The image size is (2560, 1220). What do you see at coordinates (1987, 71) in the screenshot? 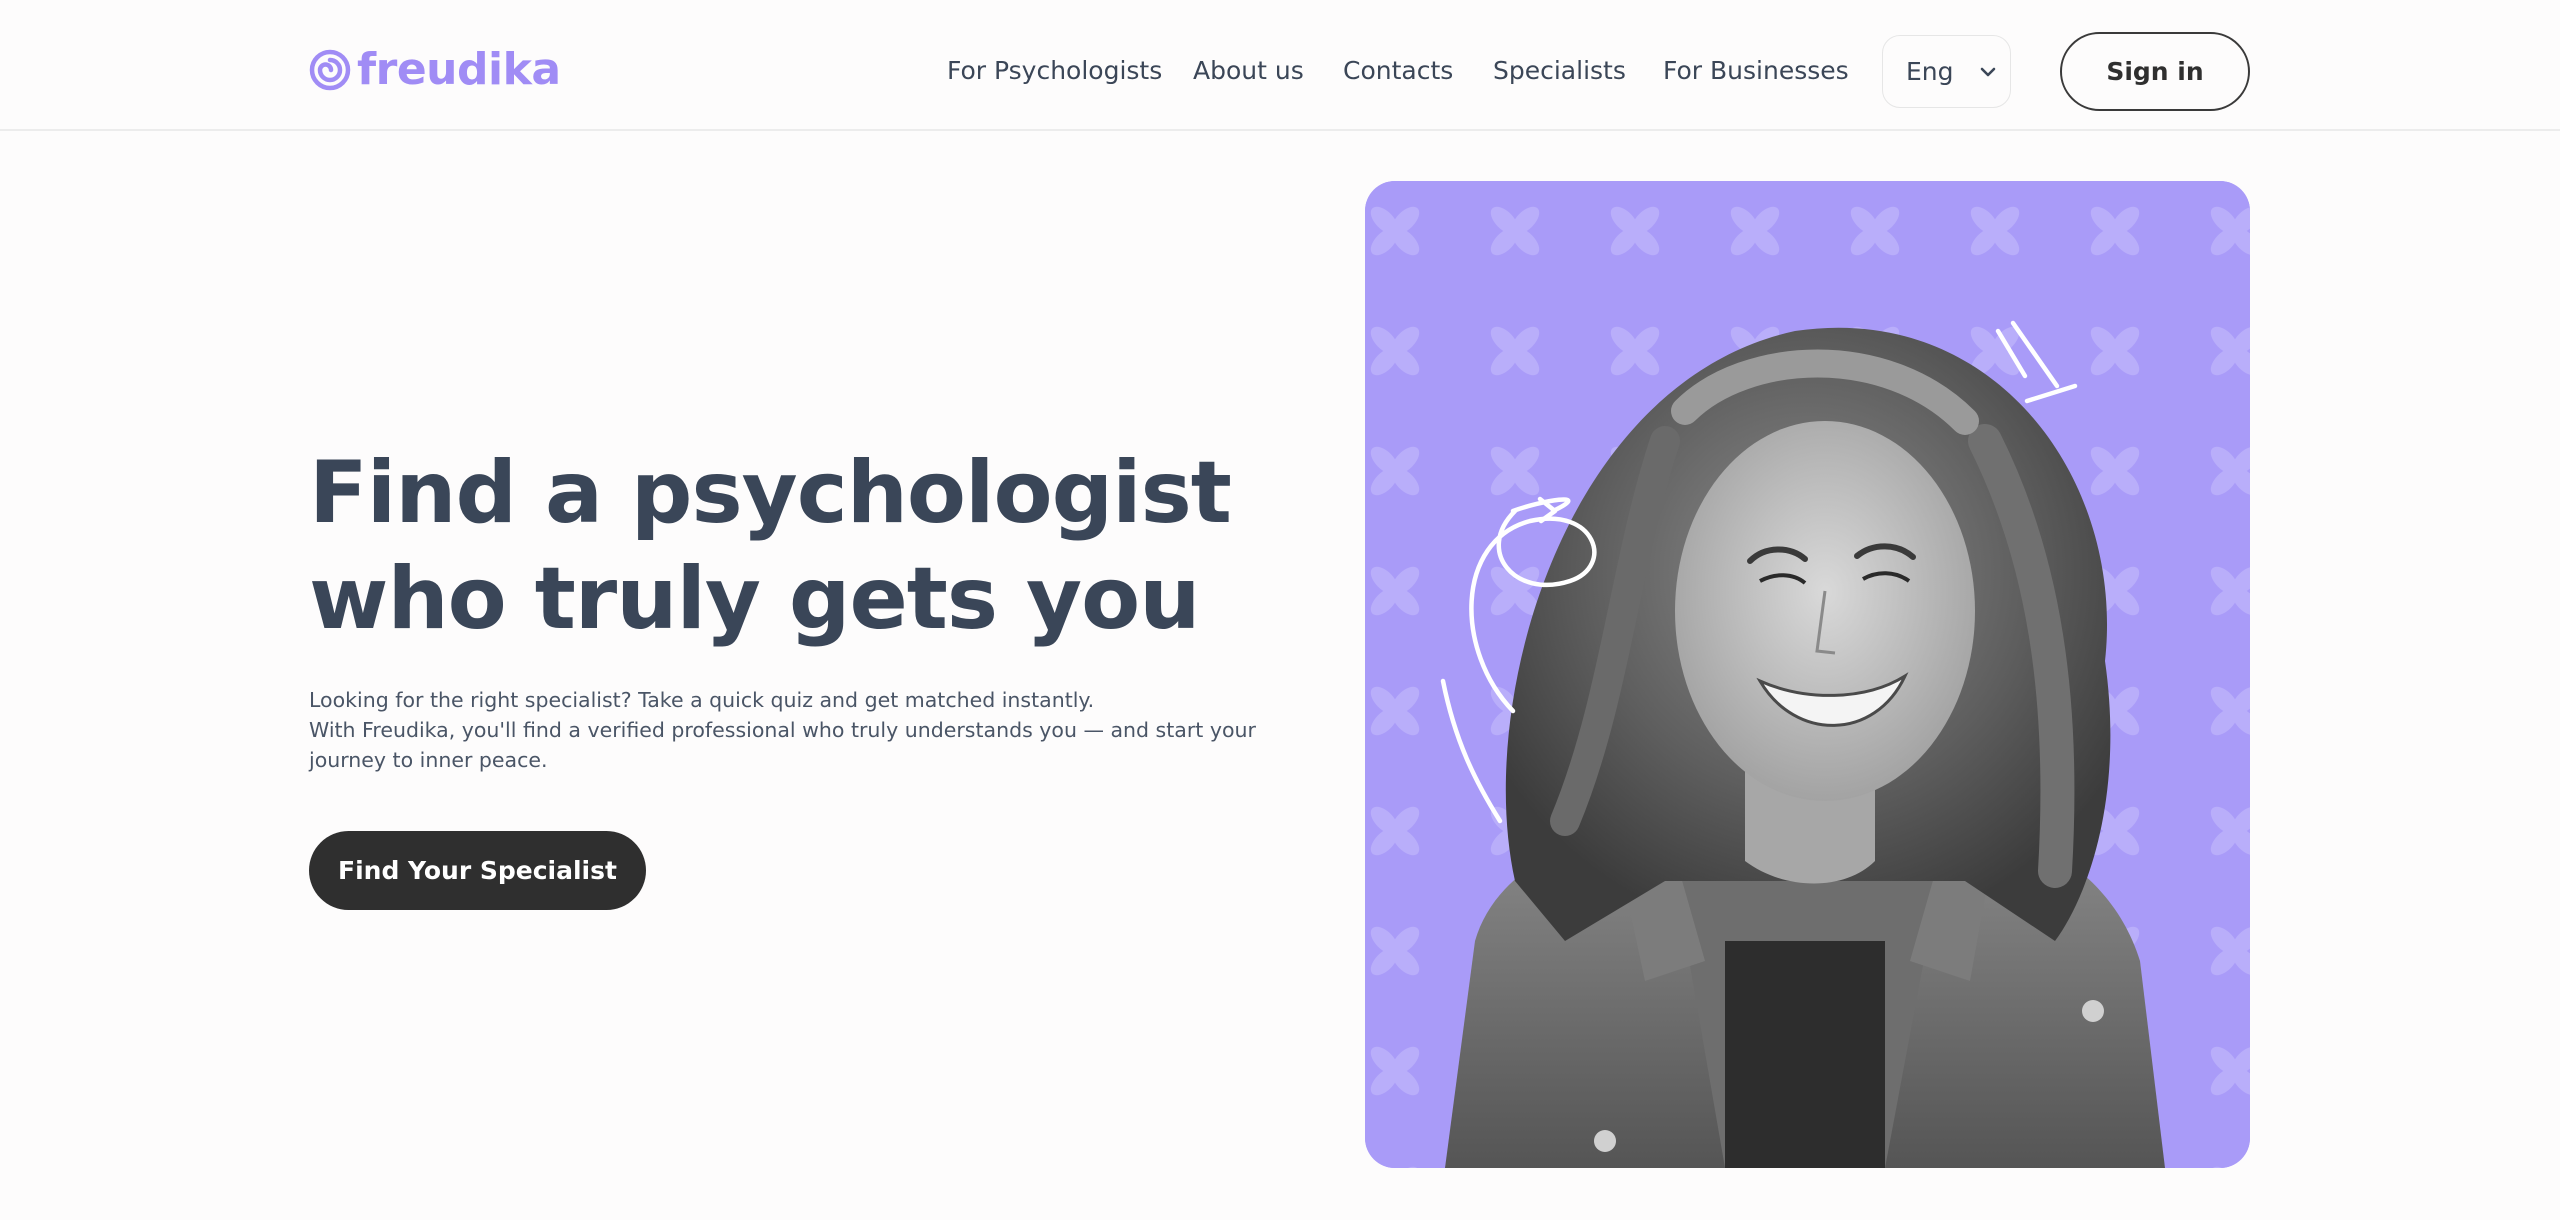
I see `chevron-down-icon` at bounding box center [1987, 71].